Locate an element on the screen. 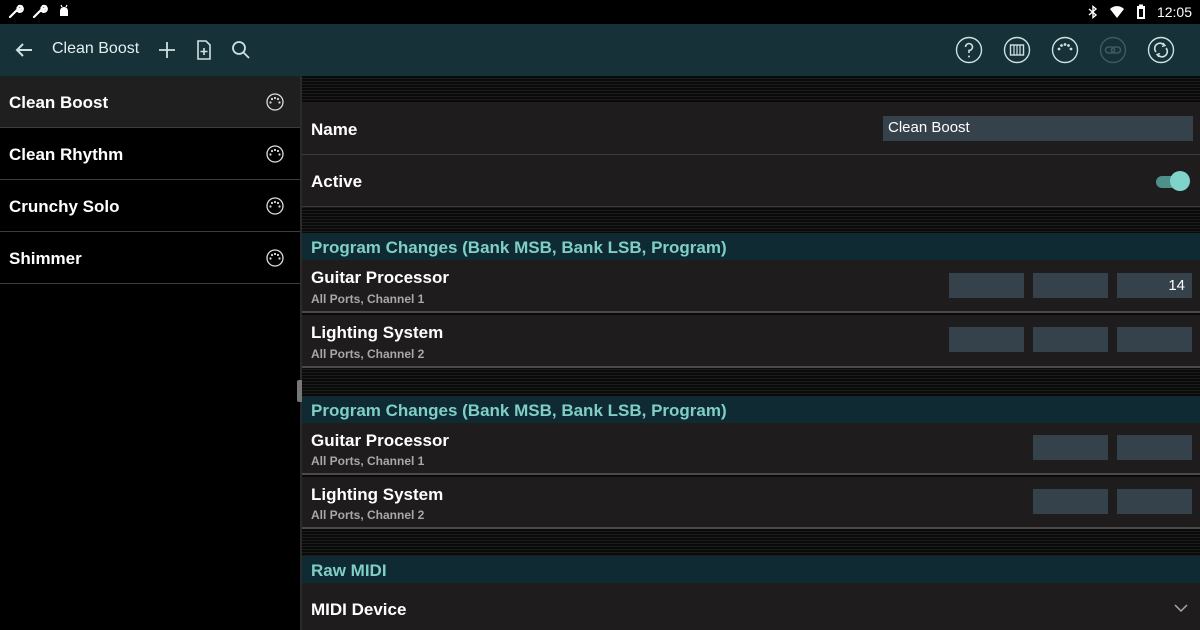  keyboard-icon is located at coordinates (1017, 50).